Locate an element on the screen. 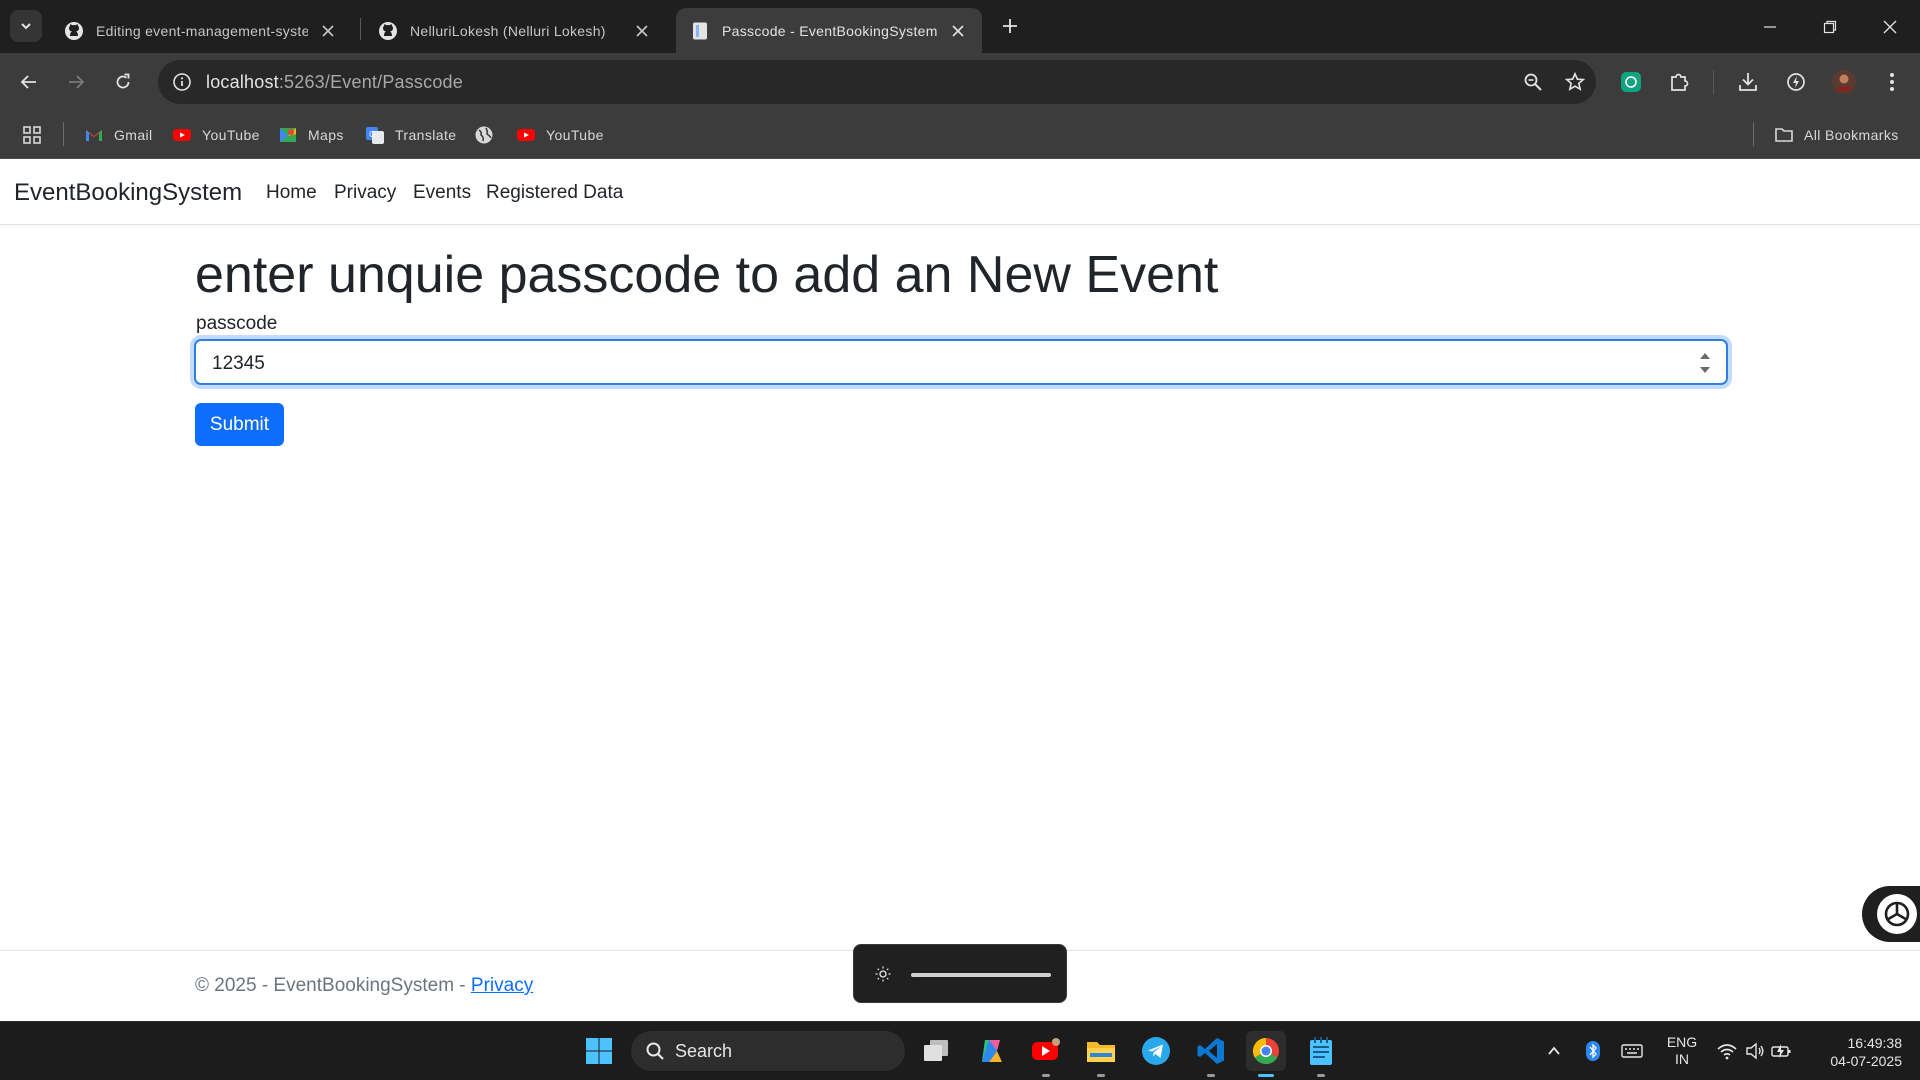 The width and height of the screenshot is (1920, 1080). brightness-slider is located at coordinates (981, 975).